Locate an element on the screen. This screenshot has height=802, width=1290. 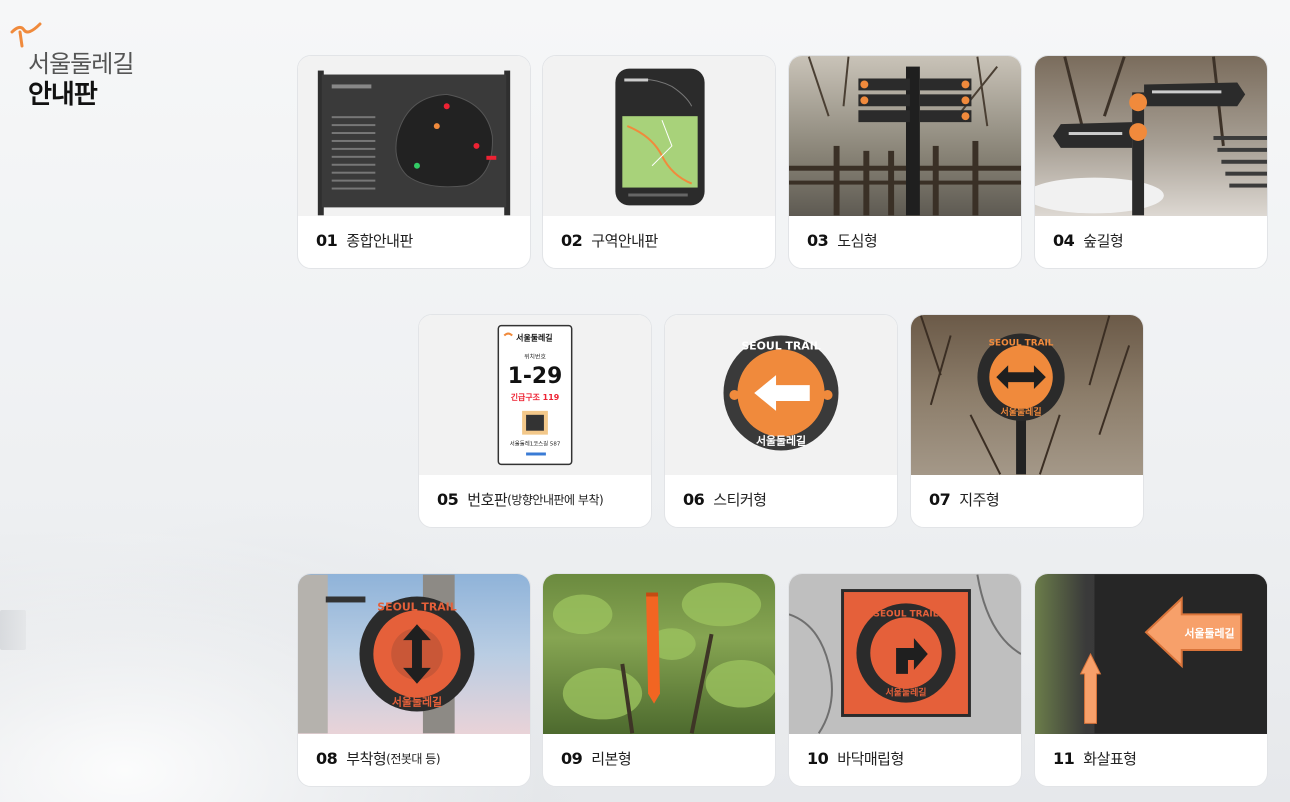
sign-number: 01 is located at coordinates (327, 240).